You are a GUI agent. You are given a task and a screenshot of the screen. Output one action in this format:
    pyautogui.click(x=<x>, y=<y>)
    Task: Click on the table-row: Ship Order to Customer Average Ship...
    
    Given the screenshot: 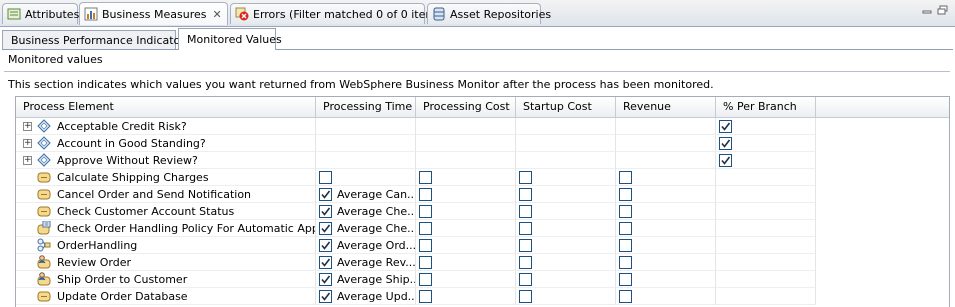 What is the action you would take?
    pyautogui.click(x=482, y=279)
    